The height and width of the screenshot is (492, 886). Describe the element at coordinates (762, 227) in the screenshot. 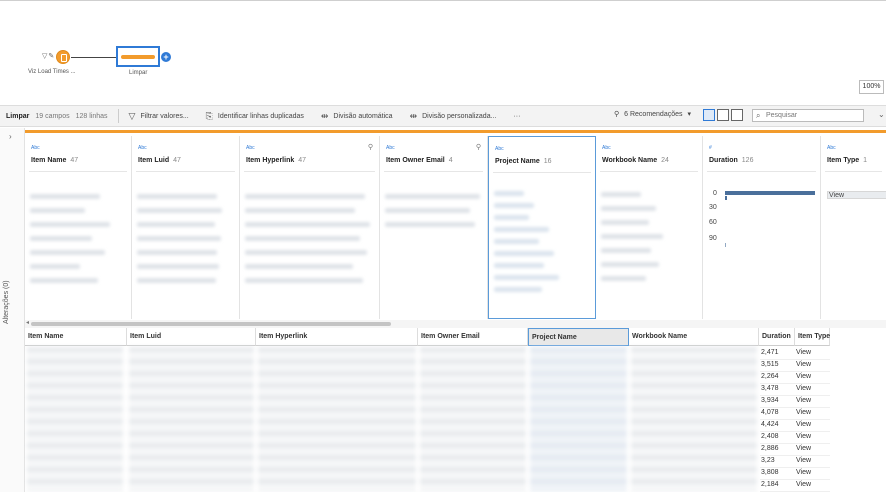

I see `profile-card-duration: # Duration 126 0 30 60 90` at that location.